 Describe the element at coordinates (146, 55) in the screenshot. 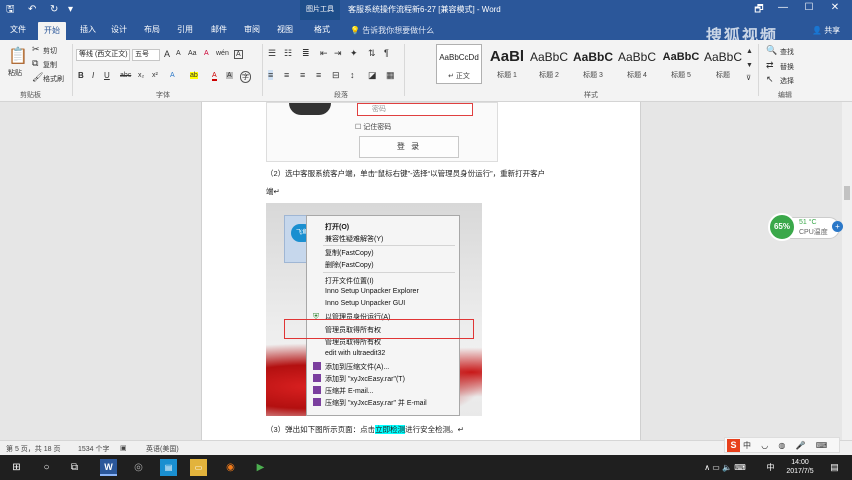

I see `font-size-select: 五号` at that location.